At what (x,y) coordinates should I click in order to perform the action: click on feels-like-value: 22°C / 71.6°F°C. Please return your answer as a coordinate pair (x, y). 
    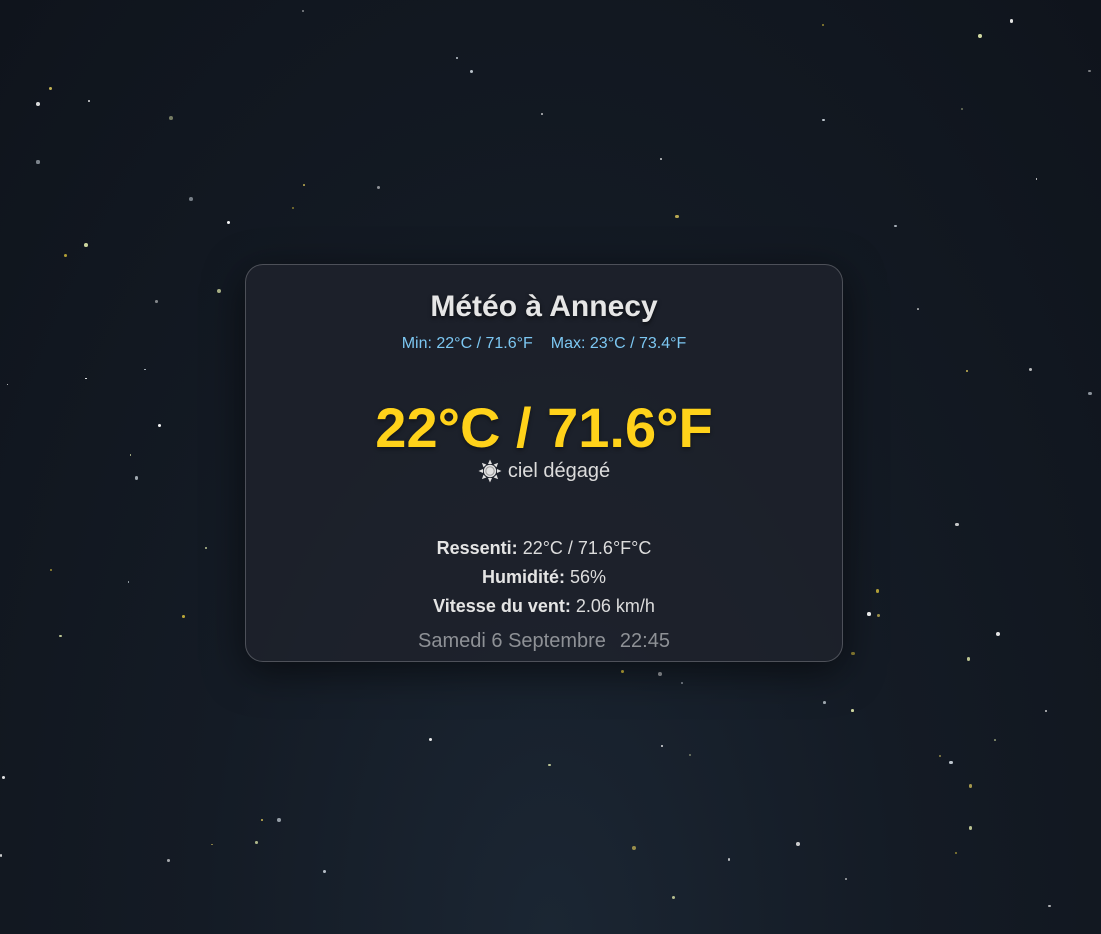
    Looking at the image, I should click on (587, 548).